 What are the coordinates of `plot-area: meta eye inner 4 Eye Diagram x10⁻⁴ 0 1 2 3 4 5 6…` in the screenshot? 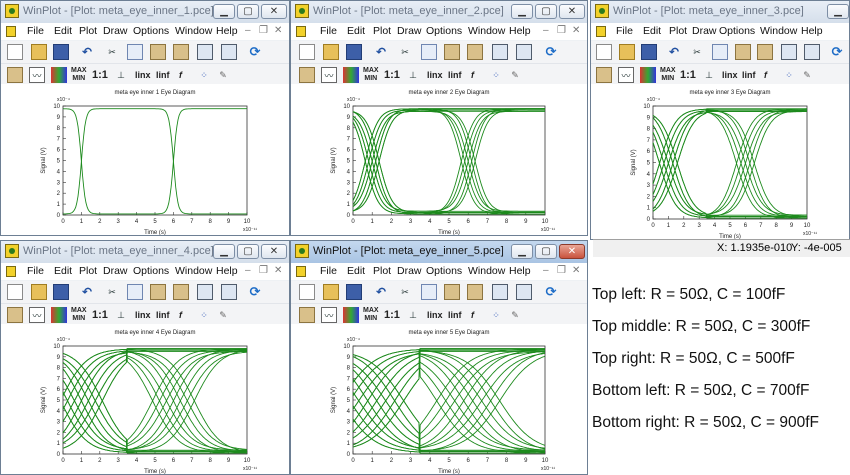 It's located at (145, 399).